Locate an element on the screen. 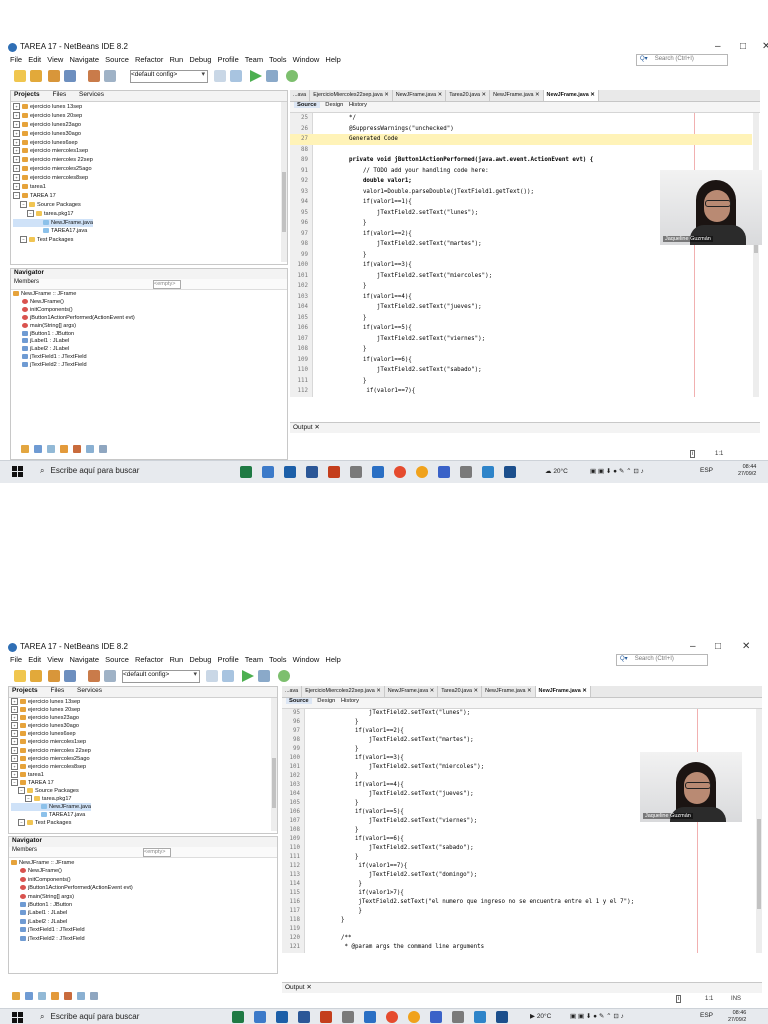 The height and width of the screenshot is (1024, 768). navigator-item: main(String[] args) is located at coordinates (74, 327).